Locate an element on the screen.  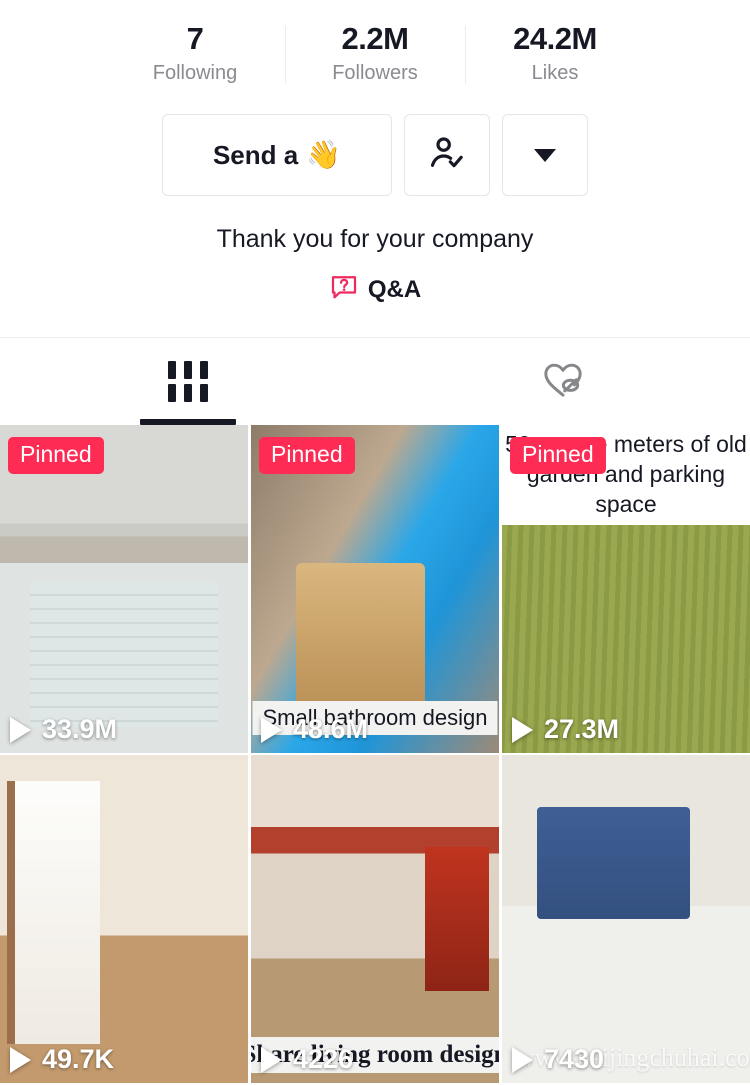
view-count: 7430 is located at coordinates (558, 1059).